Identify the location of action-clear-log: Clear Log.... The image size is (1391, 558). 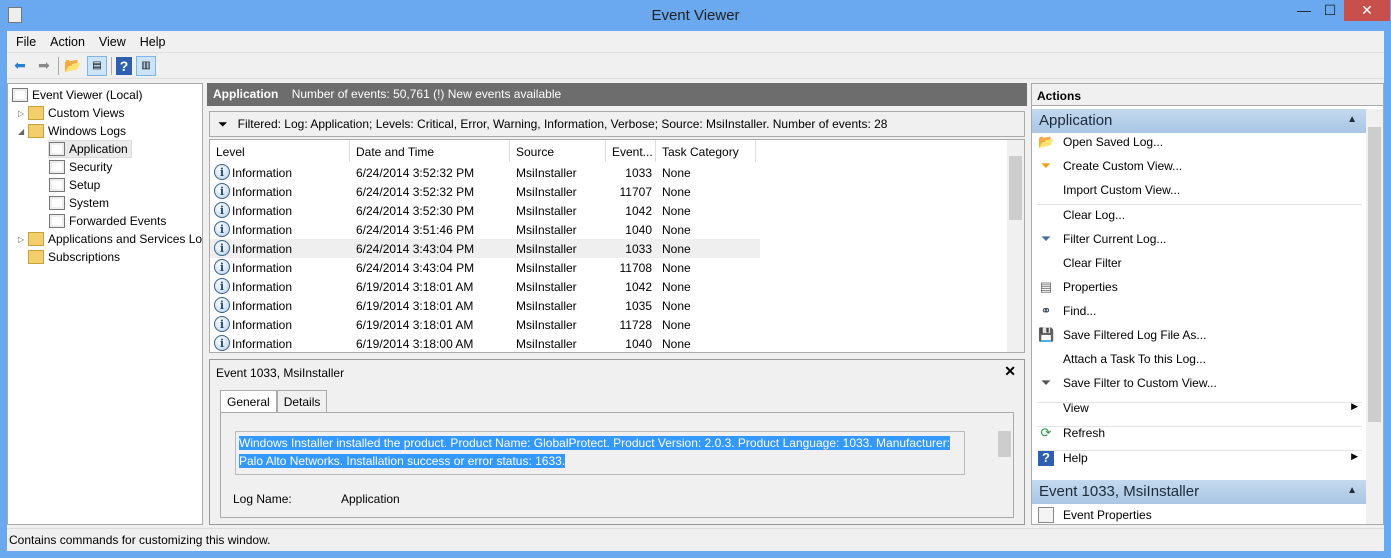
(1197, 215).